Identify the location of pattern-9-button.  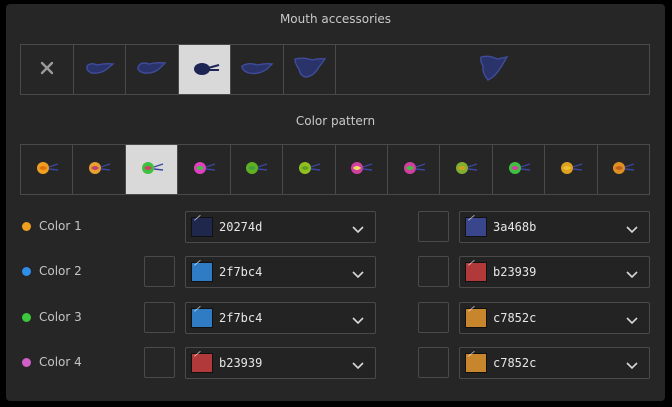
(466, 169).